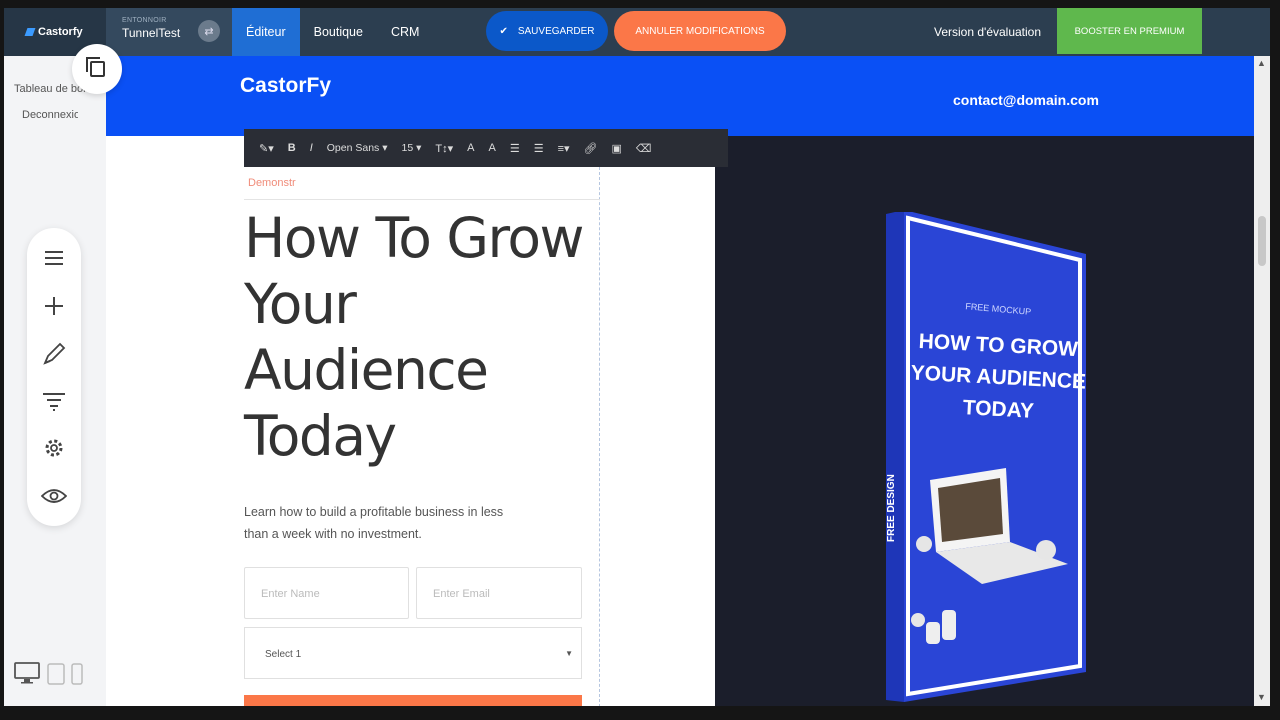  What do you see at coordinates (283, 654) in the screenshot?
I see `select-value: Select 1` at bounding box center [283, 654].